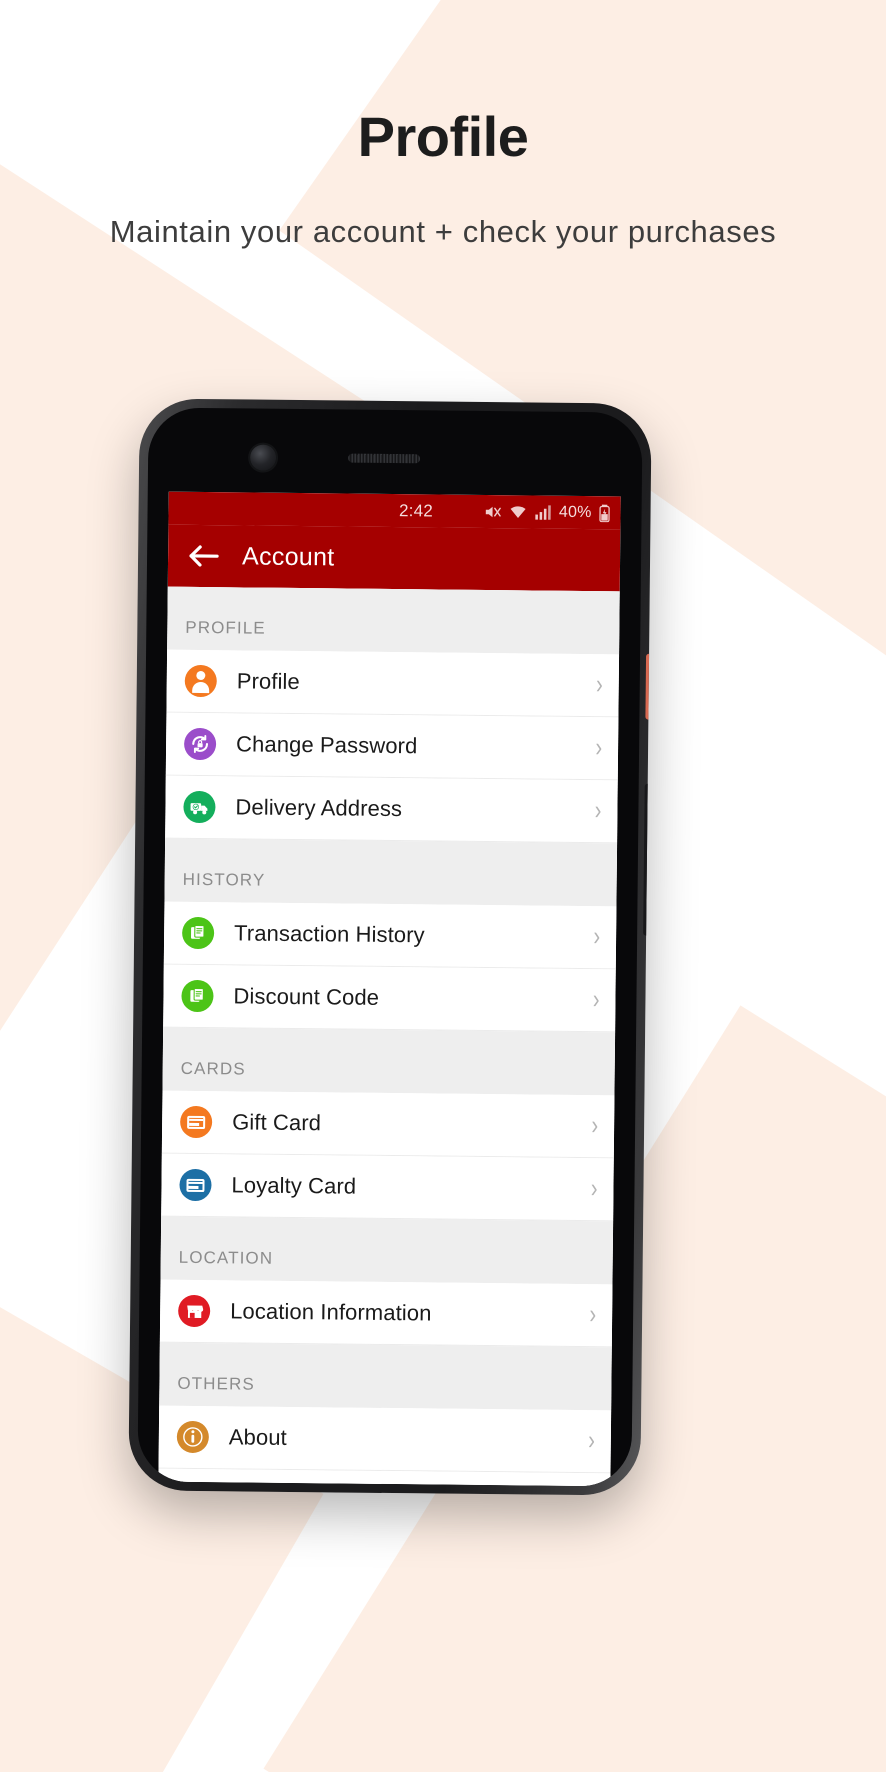 The image size is (886, 1772). What do you see at coordinates (416, 510) in the screenshot?
I see `status-time: 2:42` at bounding box center [416, 510].